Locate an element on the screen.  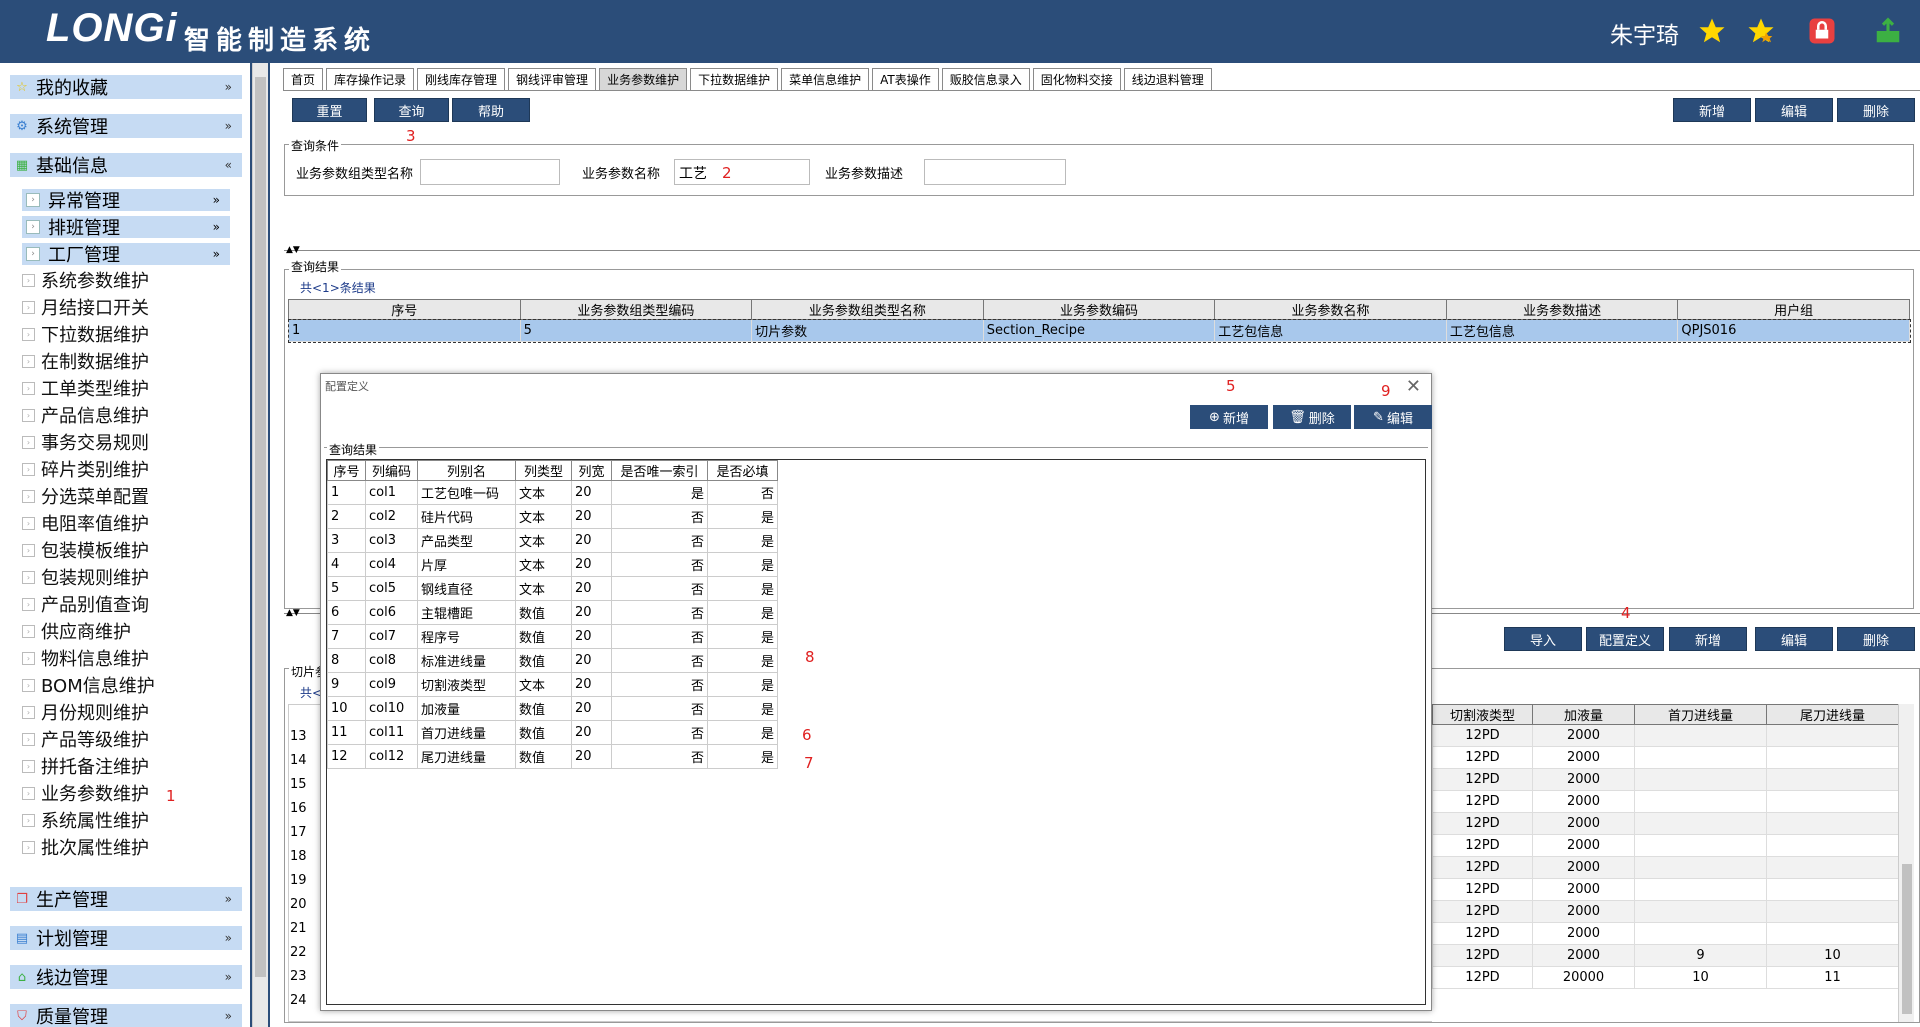
table-row: 7 col7 程序号 数值 20 否是 is located at coordinates (552, 636).